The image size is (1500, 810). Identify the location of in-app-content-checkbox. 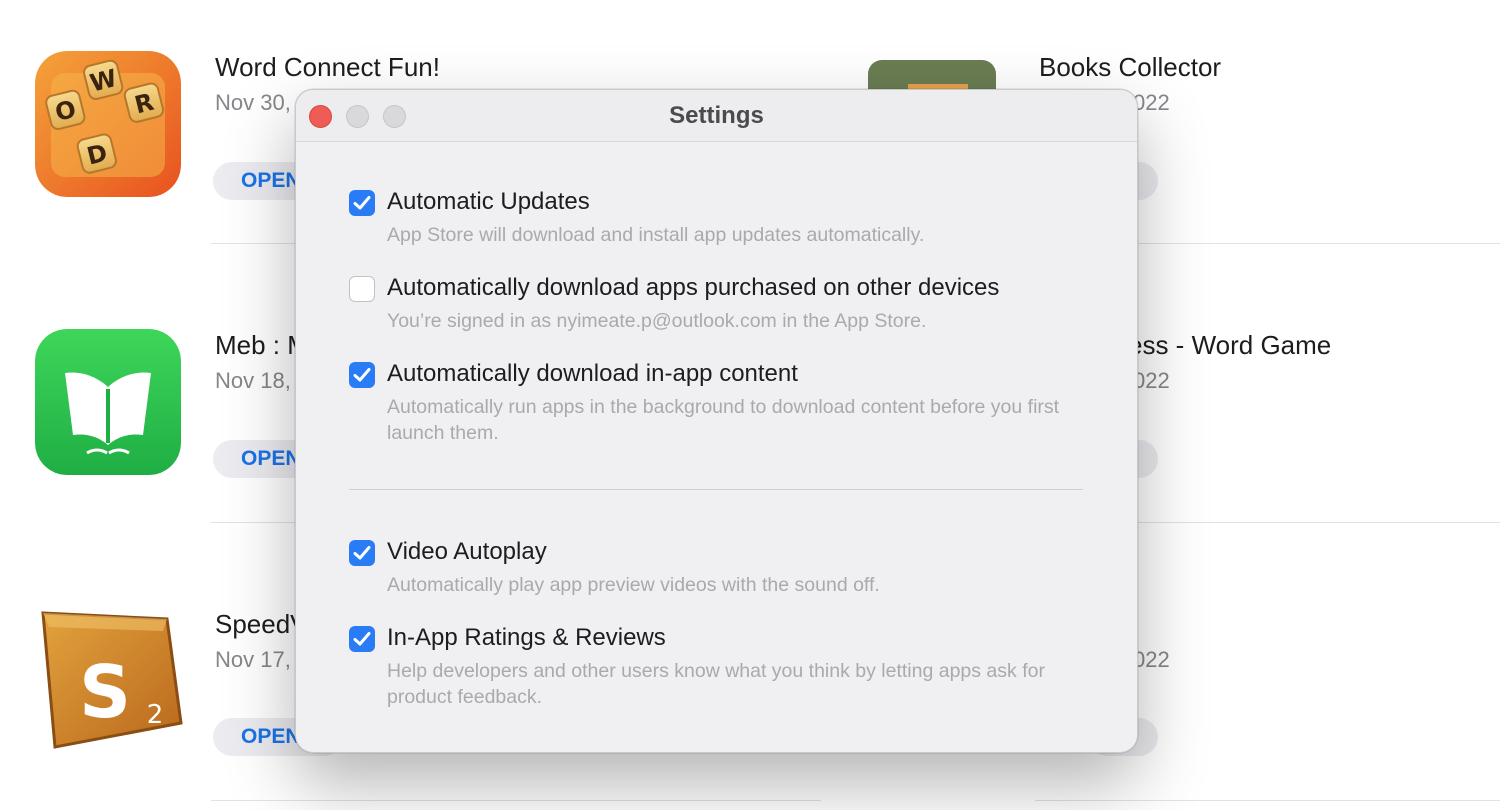
(362, 375).